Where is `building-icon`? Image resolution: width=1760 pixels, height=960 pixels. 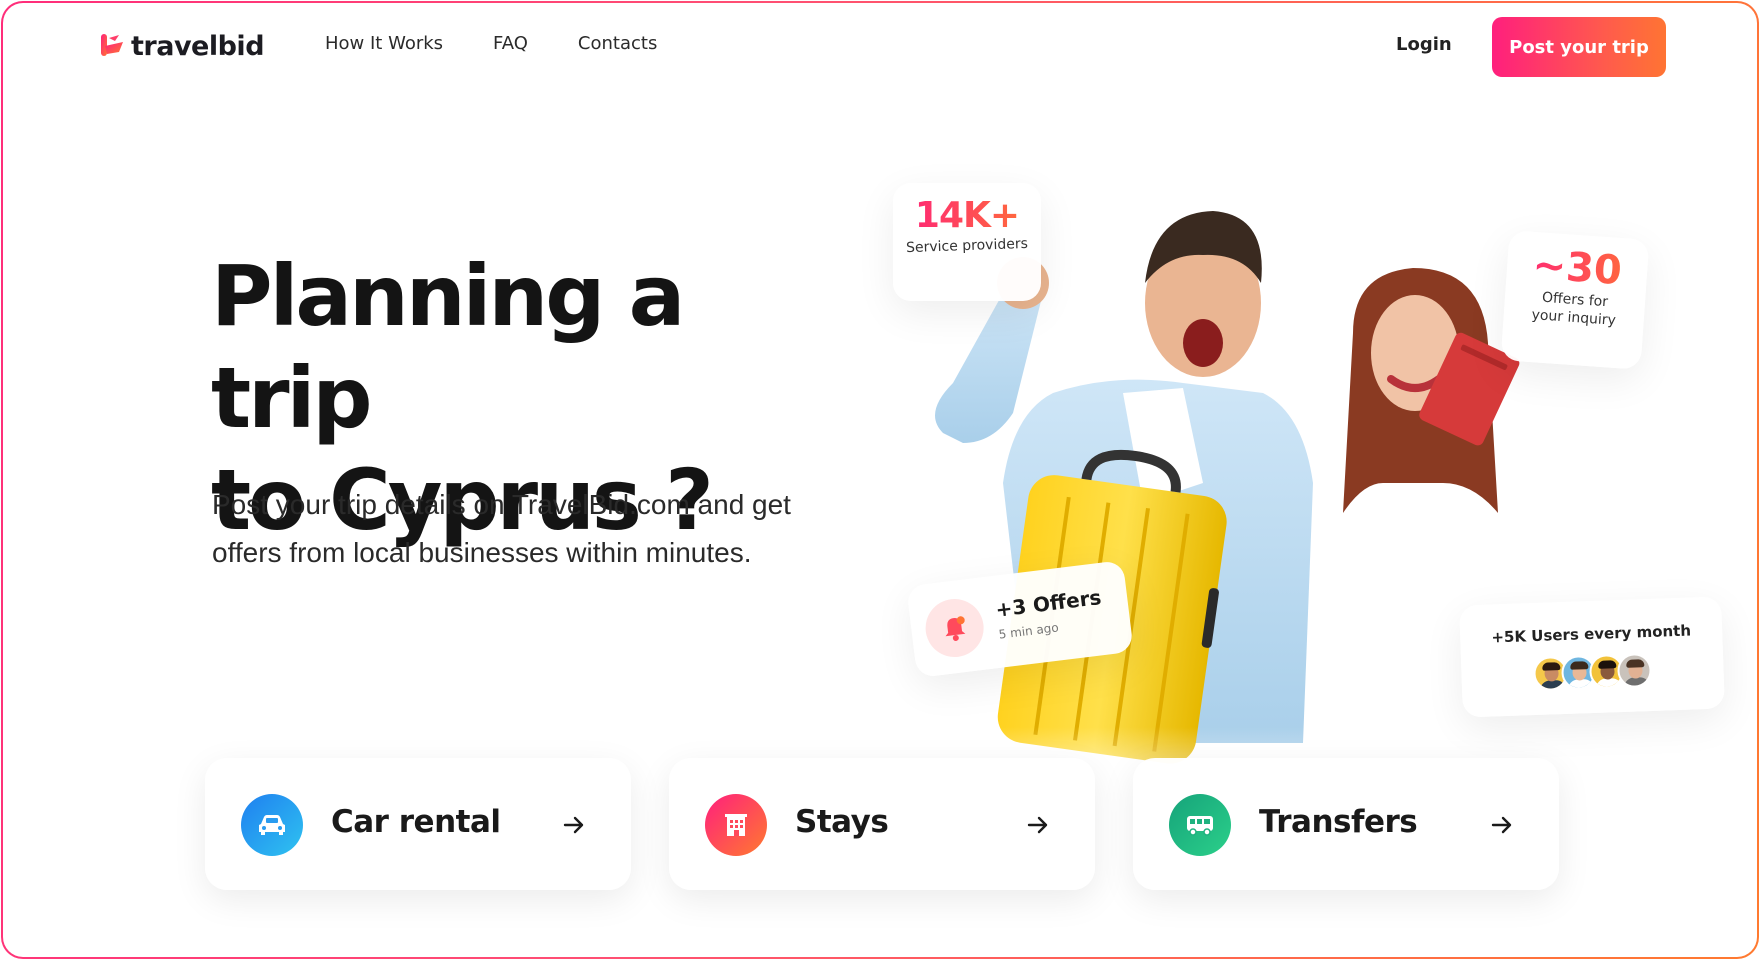 building-icon is located at coordinates (736, 825).